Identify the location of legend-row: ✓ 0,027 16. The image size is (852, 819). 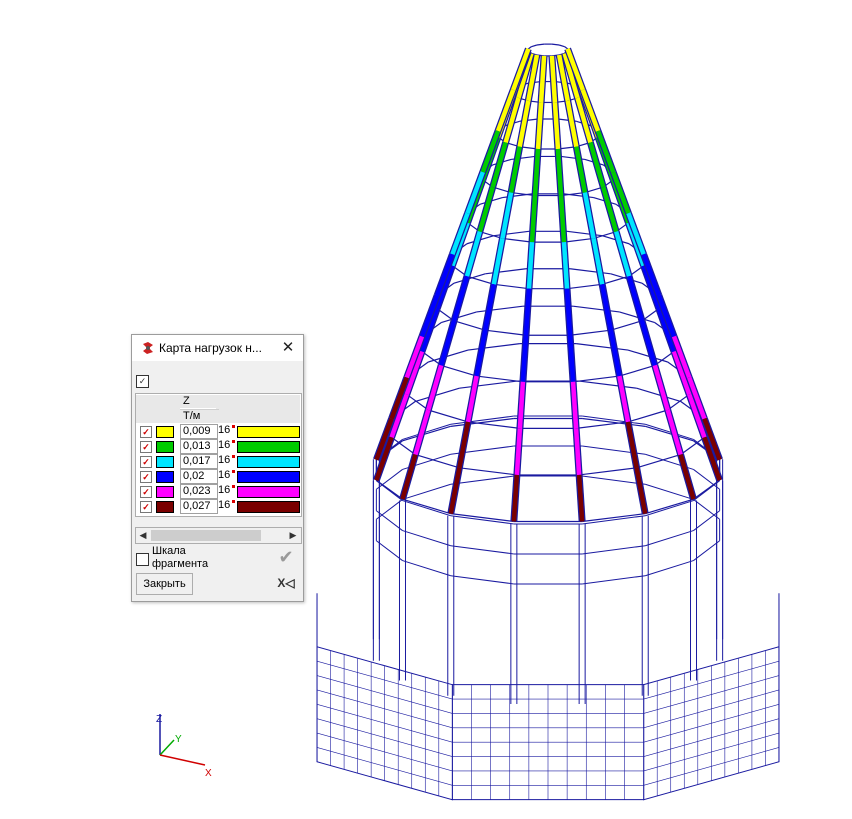
(218, 506).